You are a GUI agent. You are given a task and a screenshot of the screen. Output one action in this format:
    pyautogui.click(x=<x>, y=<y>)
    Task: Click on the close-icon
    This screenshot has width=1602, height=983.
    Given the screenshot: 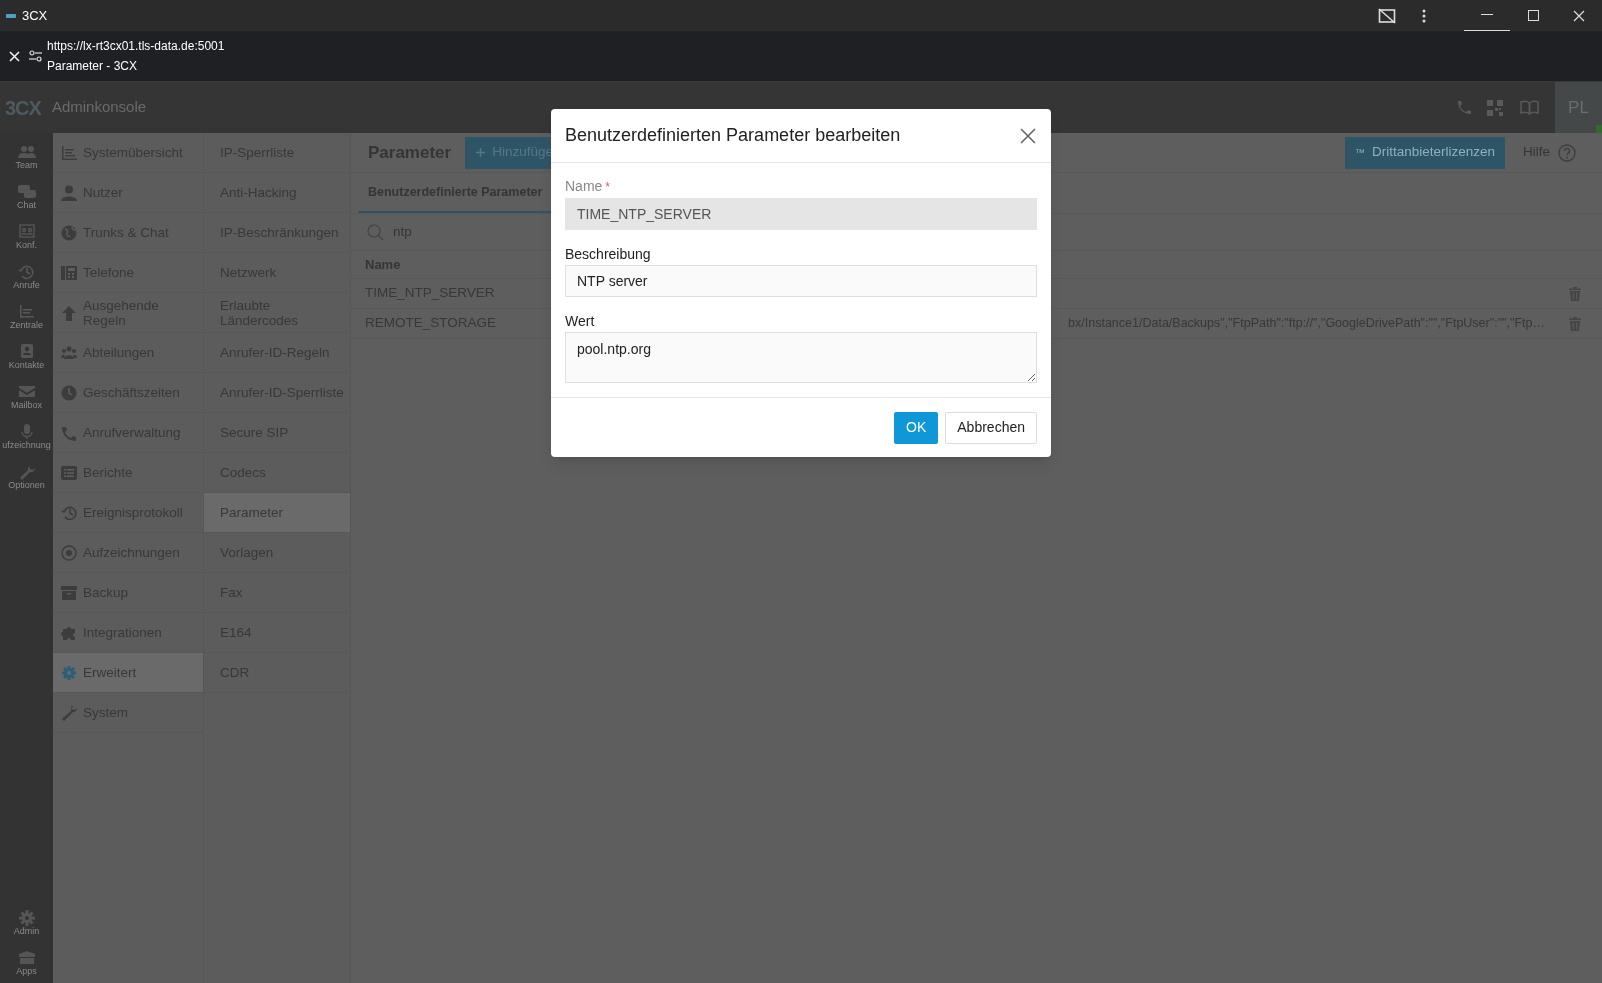 What is the action you would take?
    pyautogui.click(x=1579, y=15)
    